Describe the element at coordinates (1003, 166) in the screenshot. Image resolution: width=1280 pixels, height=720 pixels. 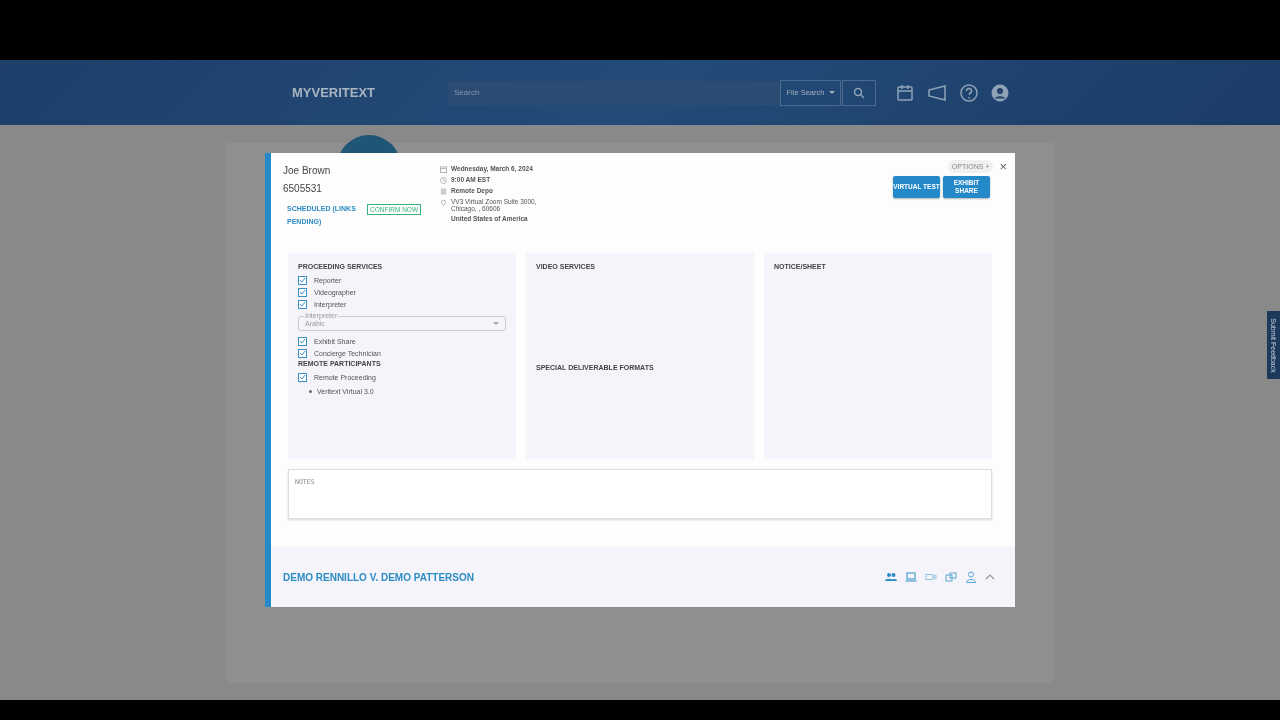
I see `close-button: ×` at that location.